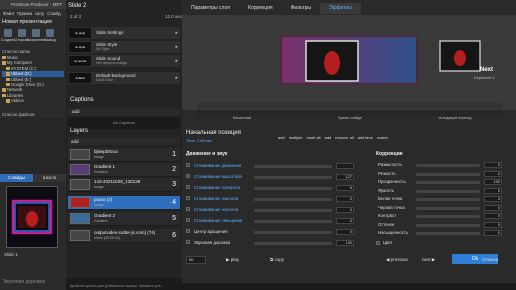  Describe the element at coordinates (8, 38) in the screenshot. I see `create-button: Создать` at that location.